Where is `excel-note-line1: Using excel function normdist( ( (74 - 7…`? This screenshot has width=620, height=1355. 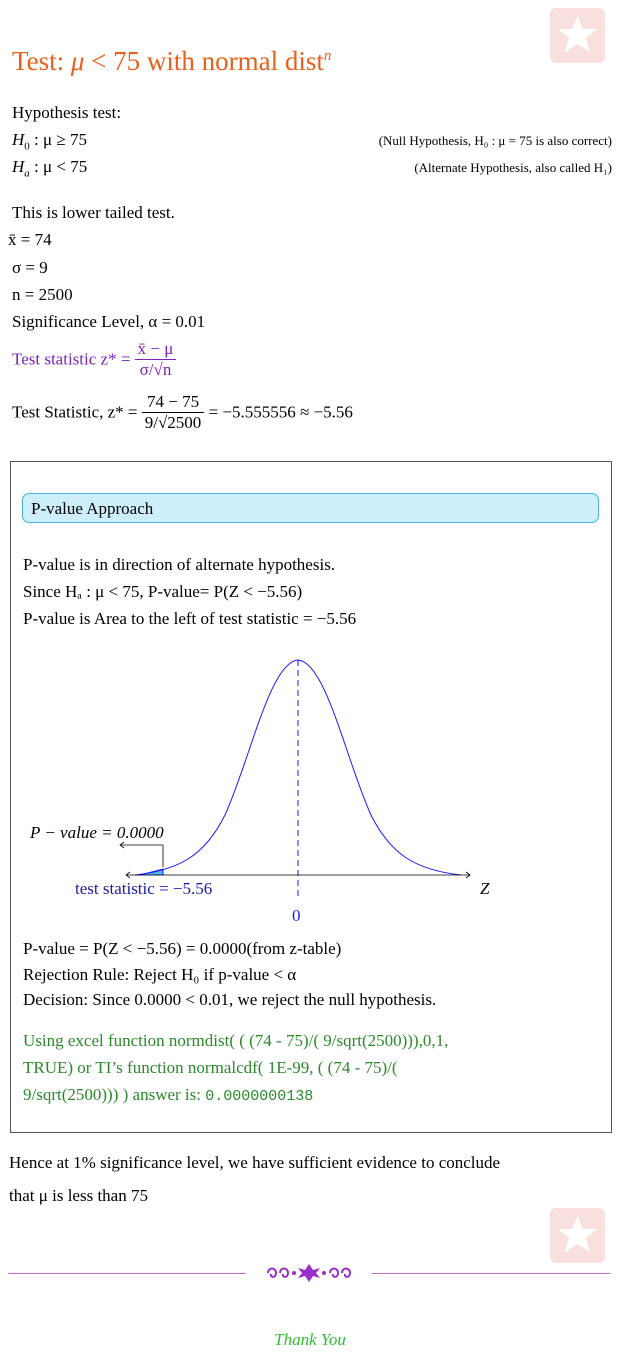
excel-note-line1: Using excel function normdist( ( (74 - 7… is located at coordinates (236, 1040).